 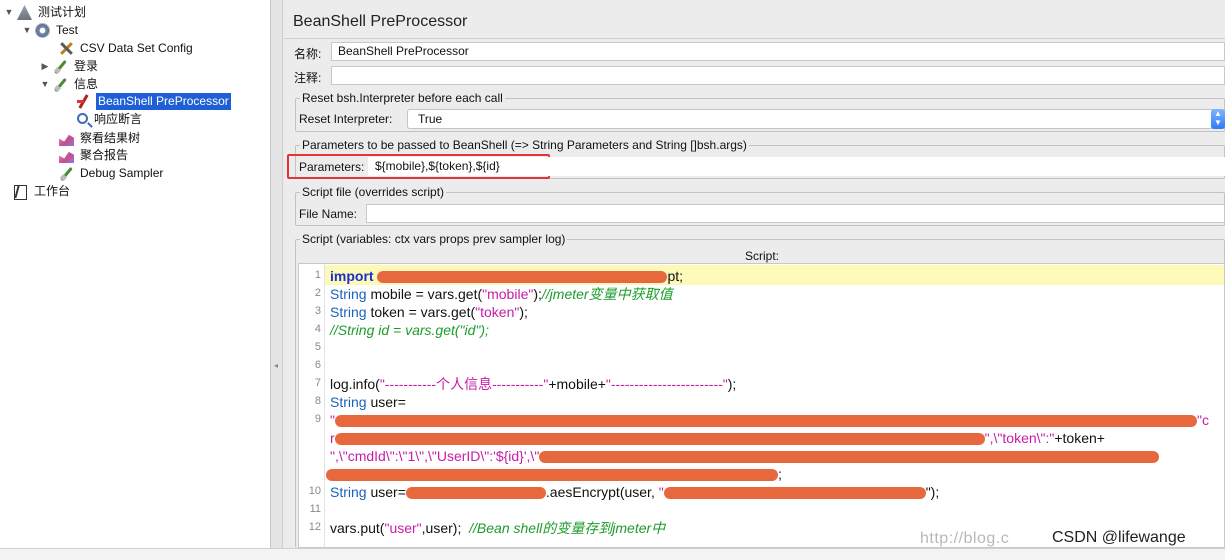 What do you see at coordinates (122, 173) in the screenshot?
I see `tree-node-label: Debug Sampler` at bounding box center [122, 173].